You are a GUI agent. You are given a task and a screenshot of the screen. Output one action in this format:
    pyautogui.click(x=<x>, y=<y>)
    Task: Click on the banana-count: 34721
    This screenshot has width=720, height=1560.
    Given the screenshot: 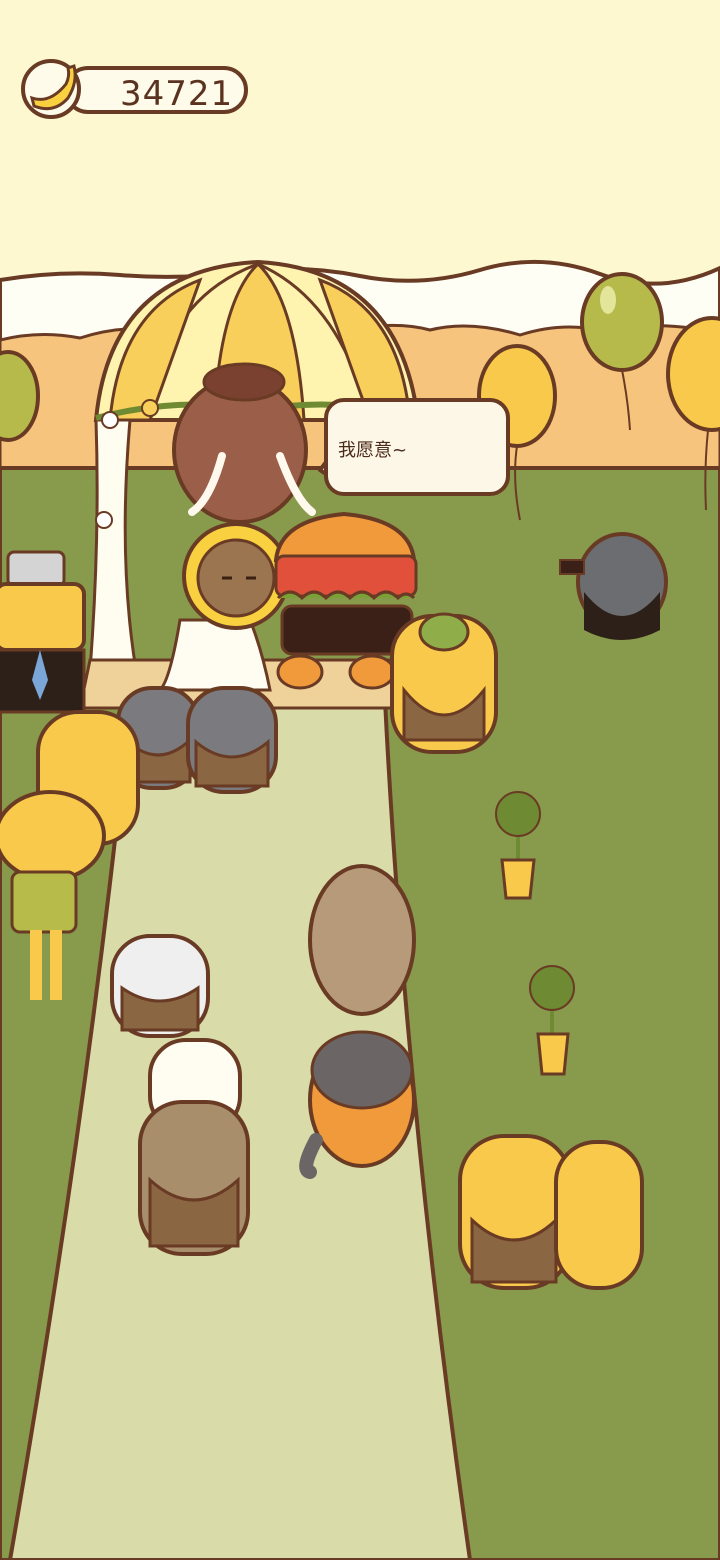 What is the action you would take?
    pyautogui.click(x=177, y=94)
    